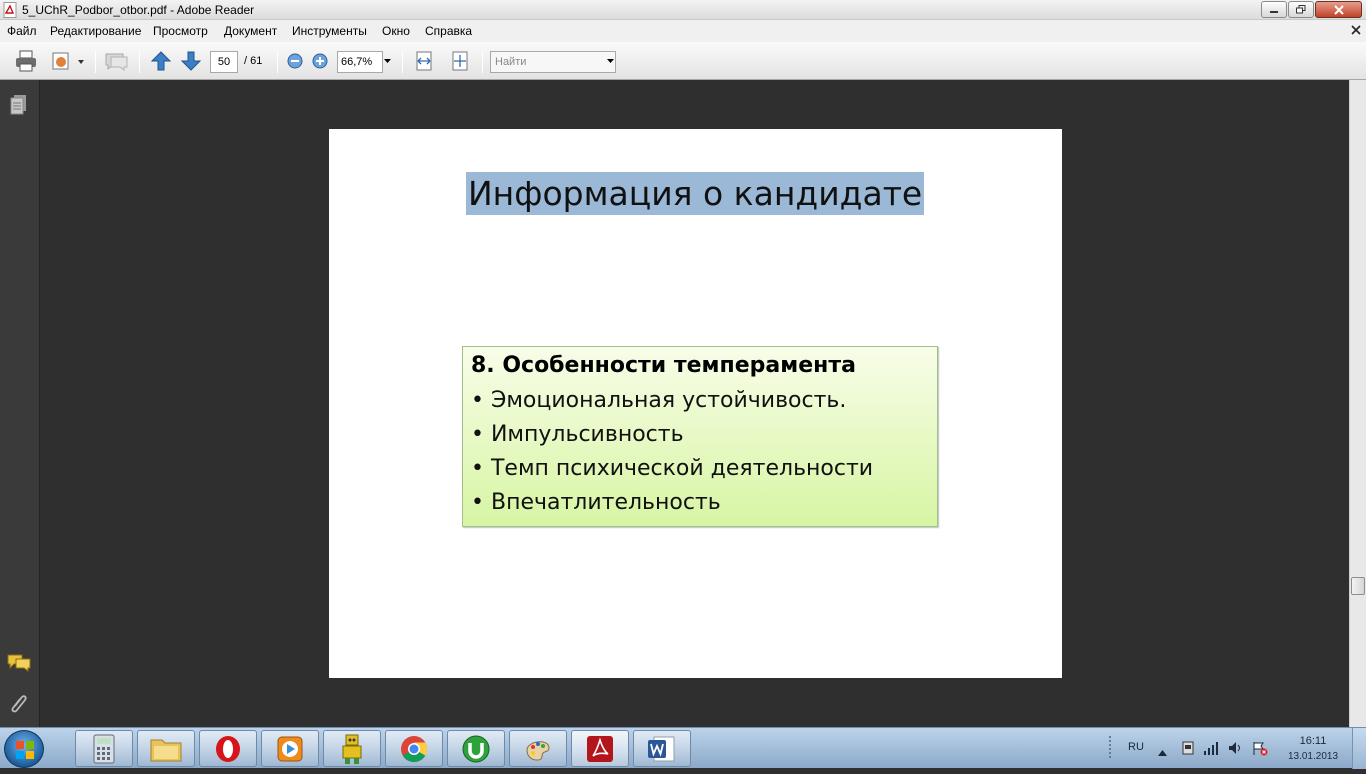 Image resolution: width=1366 pixels, height=774 pixels. What do you see at coordinates (138, 10) in the screenshot?
I see `window-title: 5_UChR_Podbor_otbor.pdf - Adobe Reader` at bounding box center [138, 10].